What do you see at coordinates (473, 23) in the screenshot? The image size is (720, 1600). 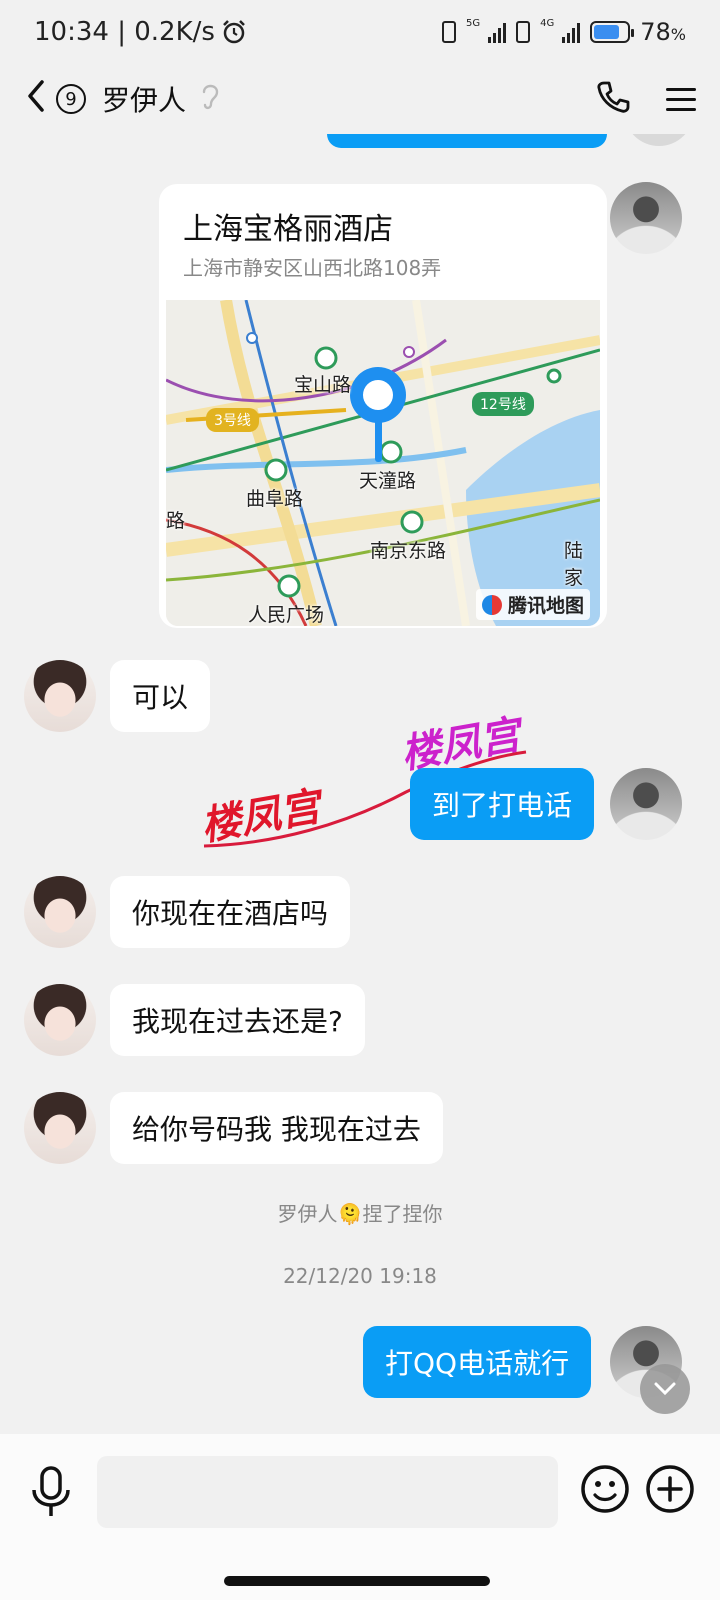 I see `sim1-gen: 5G` at bounding box center [473, 23].